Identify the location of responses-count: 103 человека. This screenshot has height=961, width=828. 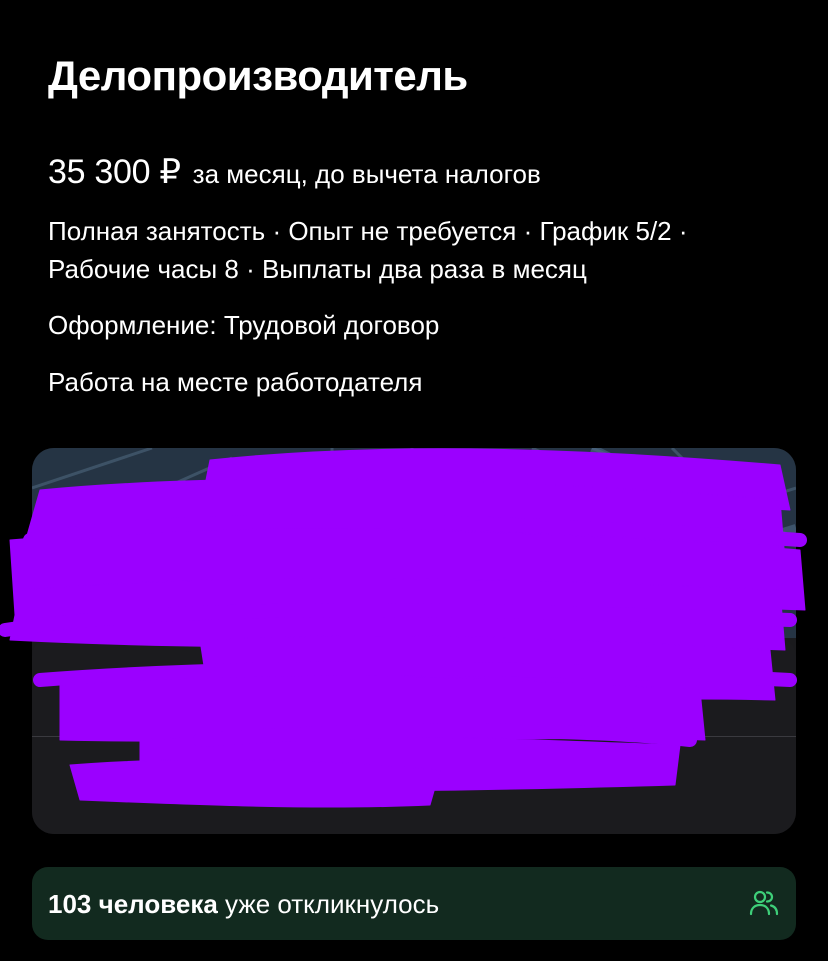
(133, 903).